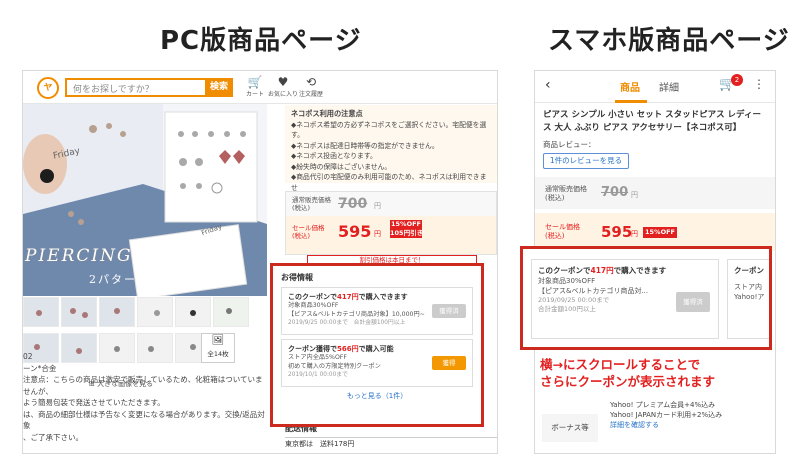 This screenshot has height=470, width=800. Describe the element at coordinates (449, 363) in the screenshot. I see `coupon-get-button: 獲得` at that location.